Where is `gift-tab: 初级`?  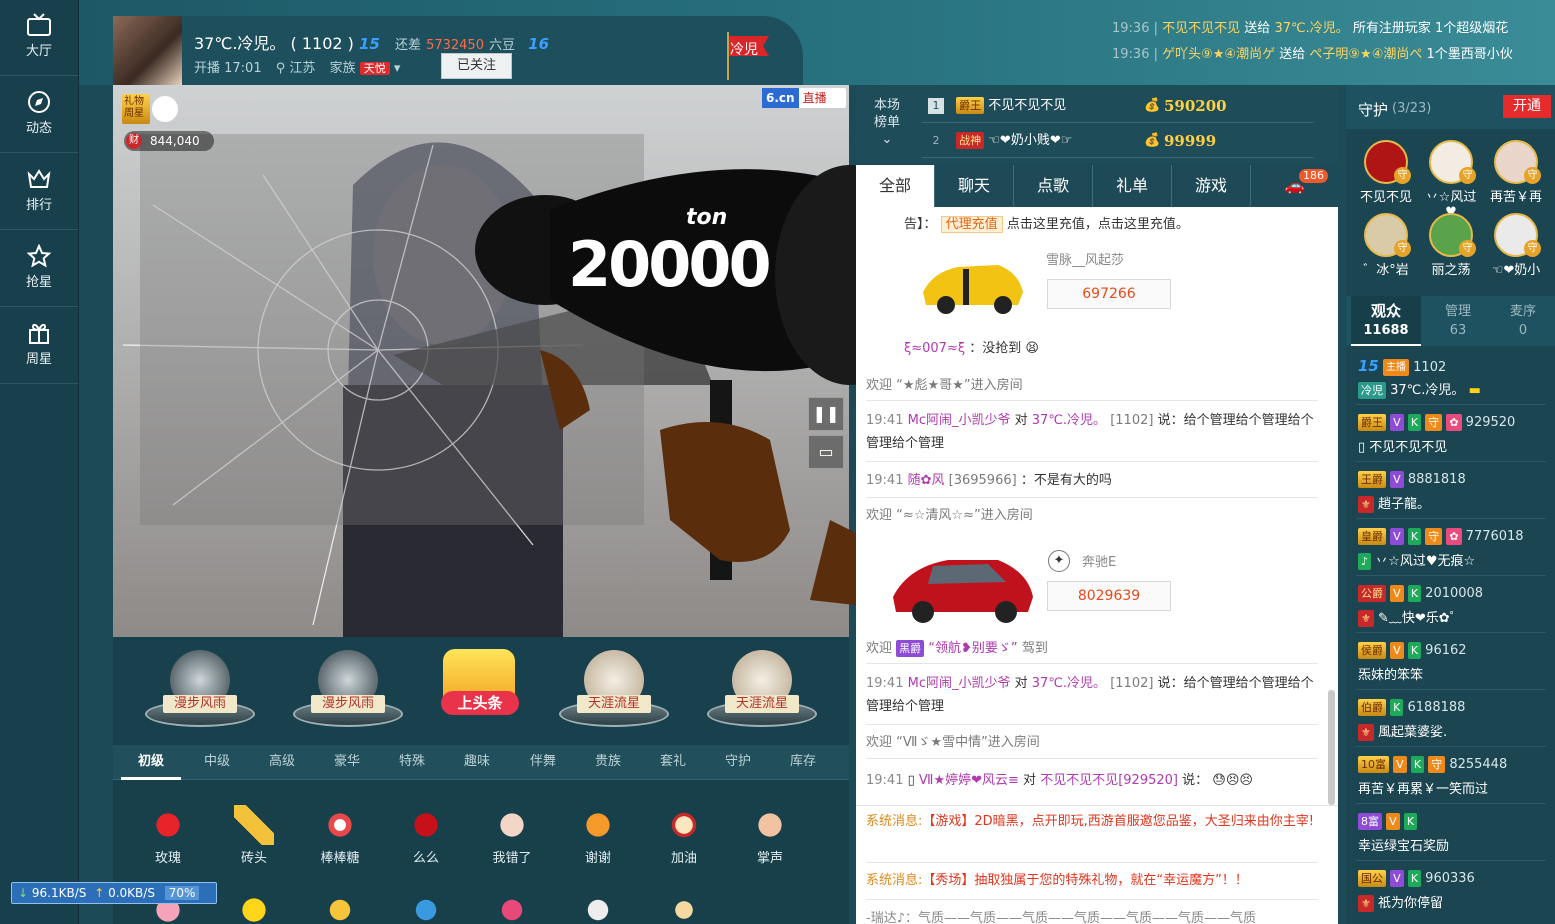
gift-tab: 初级 is located at coordinates (151, 762).